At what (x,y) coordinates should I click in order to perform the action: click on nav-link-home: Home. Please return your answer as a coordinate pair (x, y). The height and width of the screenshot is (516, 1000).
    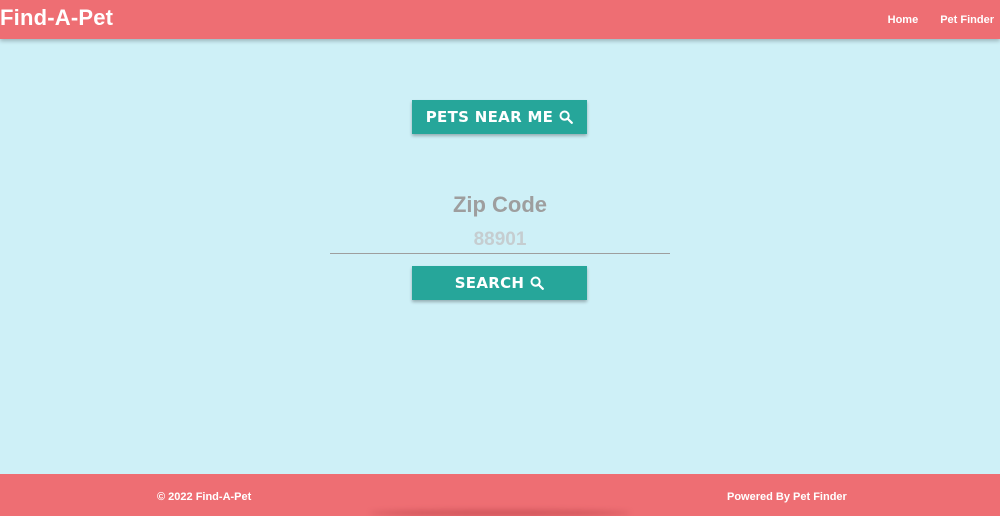
    Looking at the image, I should click on (903, 20).